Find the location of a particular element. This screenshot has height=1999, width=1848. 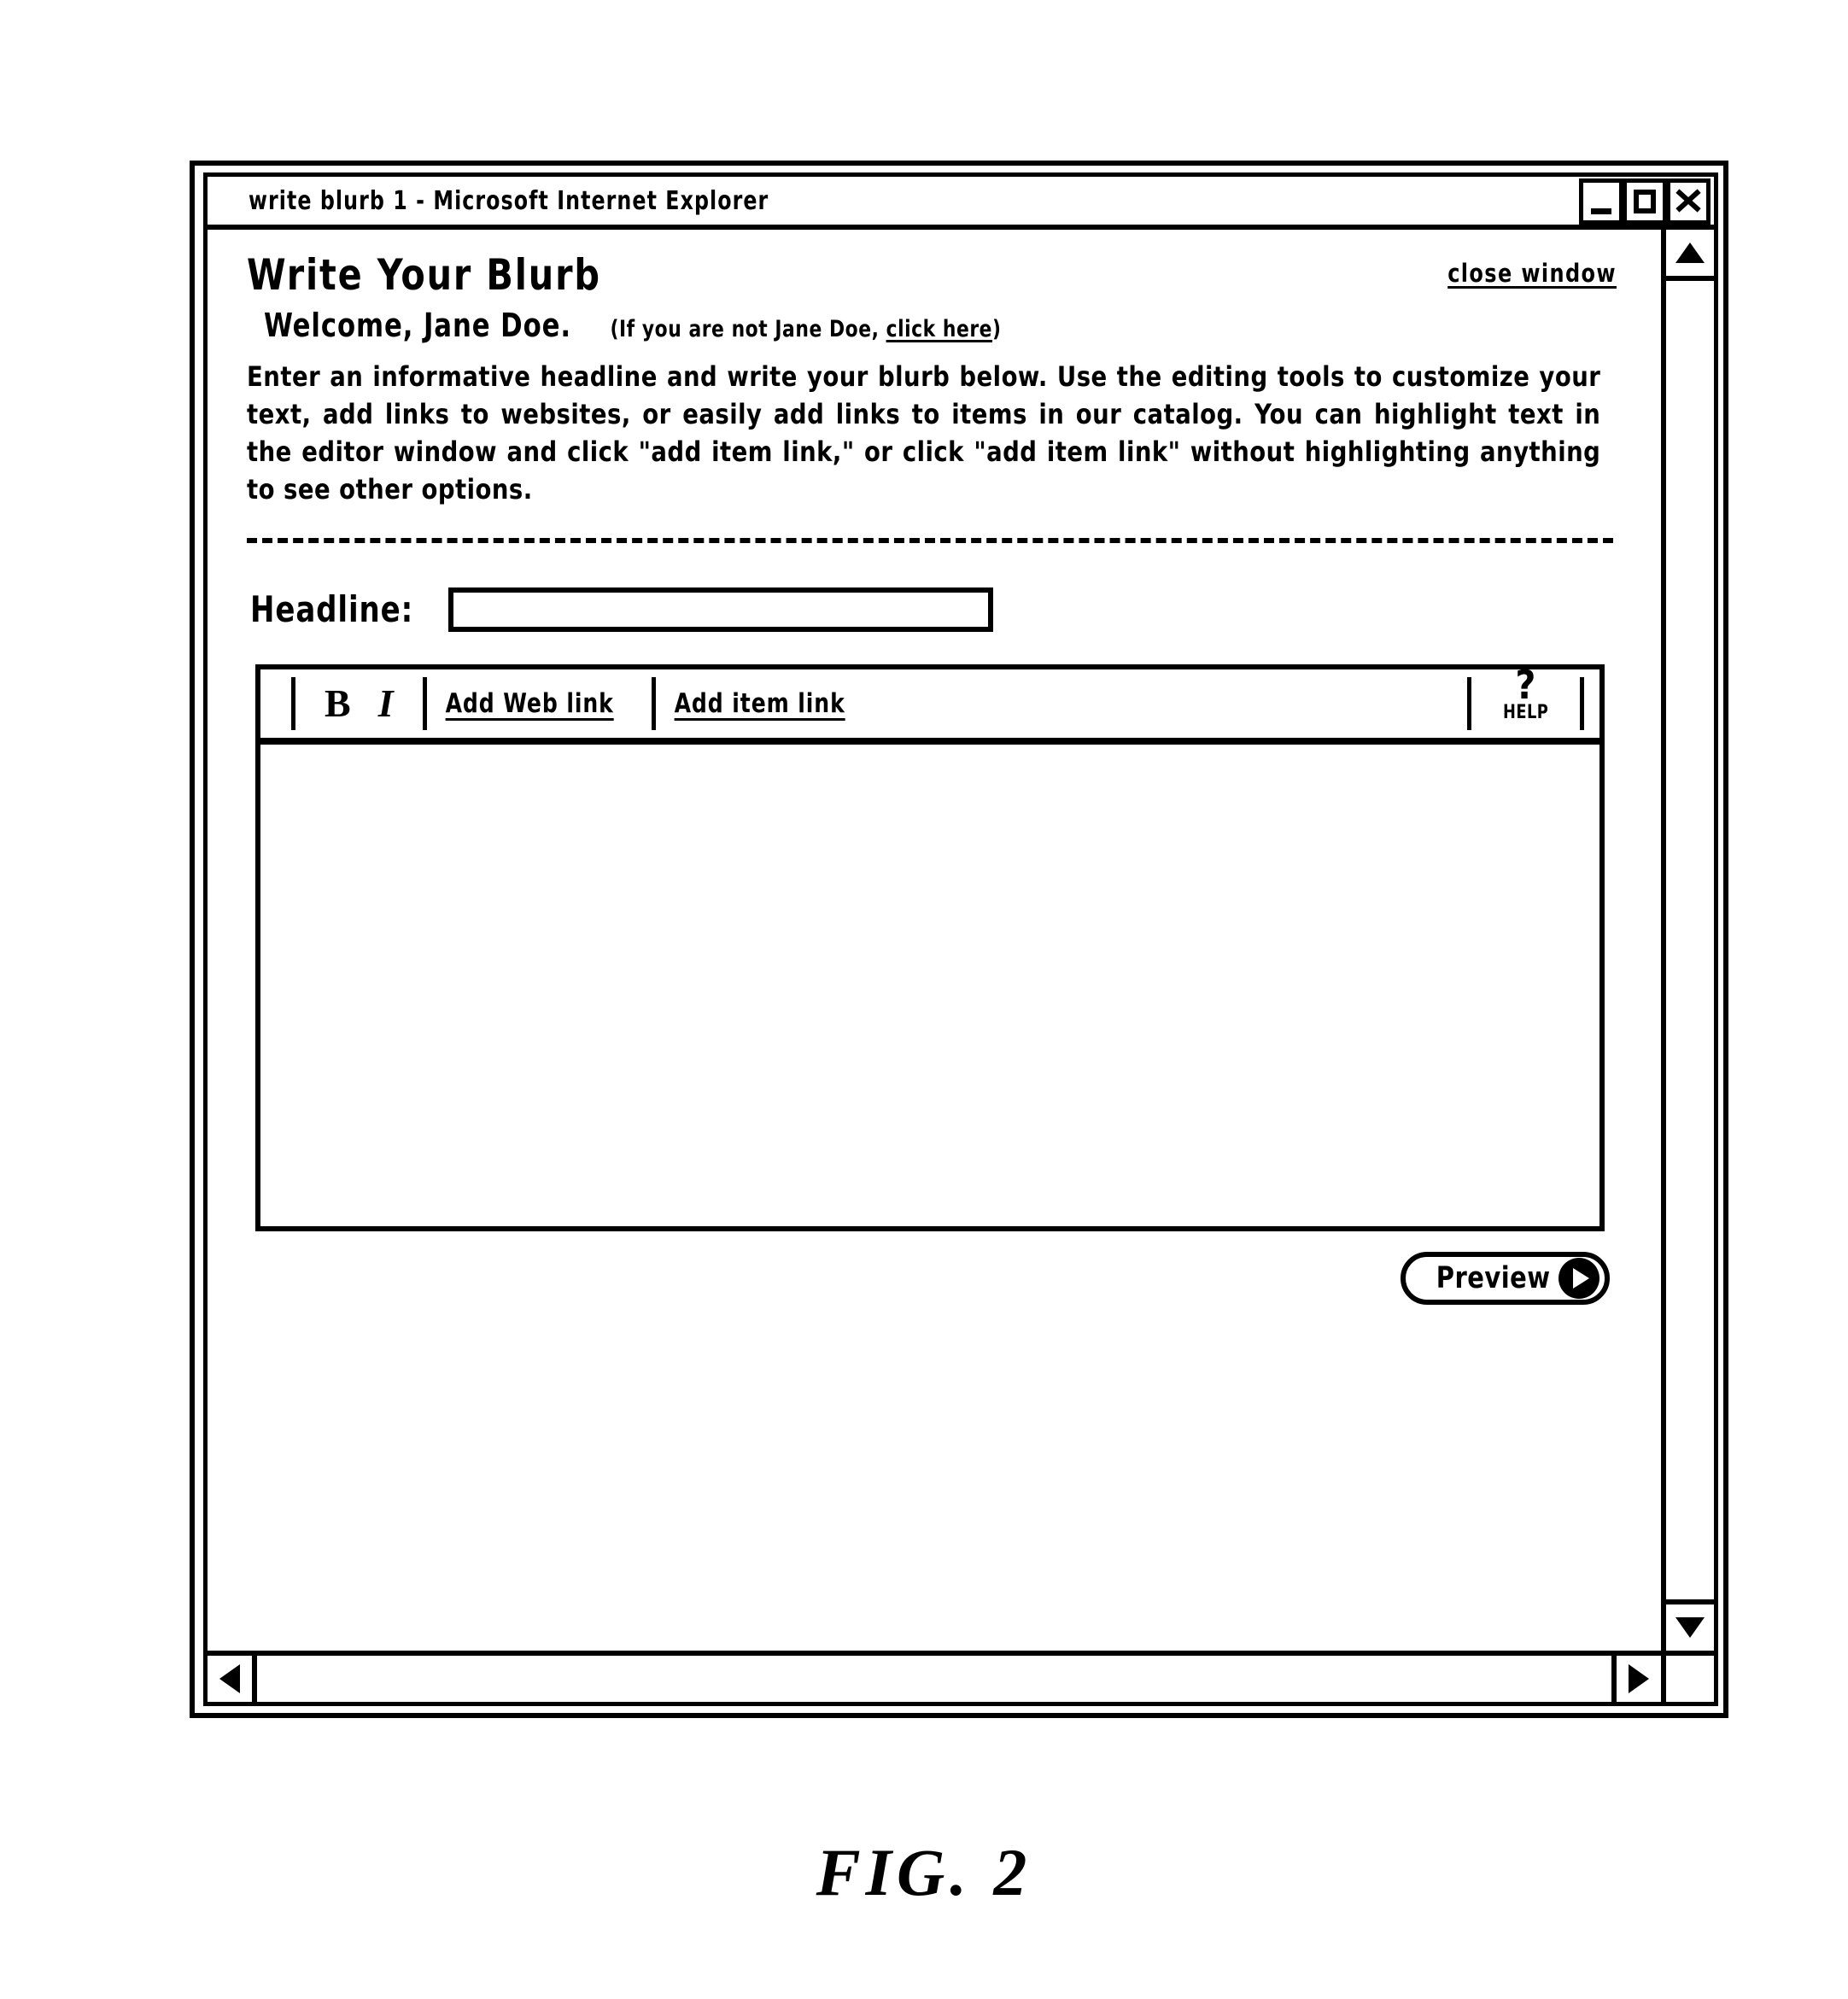

headline-label: Headline: is located at coordinates (332, 609).